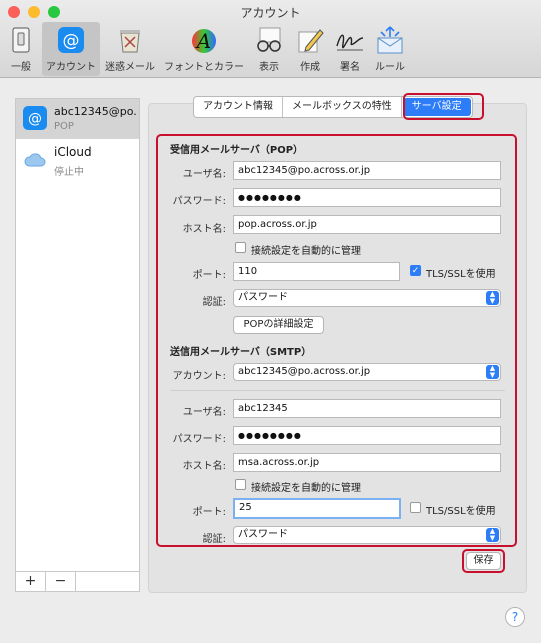 The height and width of the screenshot is (643, 541). I want to click on outgoing-host-label: ホスト名:, so click(204, 466).